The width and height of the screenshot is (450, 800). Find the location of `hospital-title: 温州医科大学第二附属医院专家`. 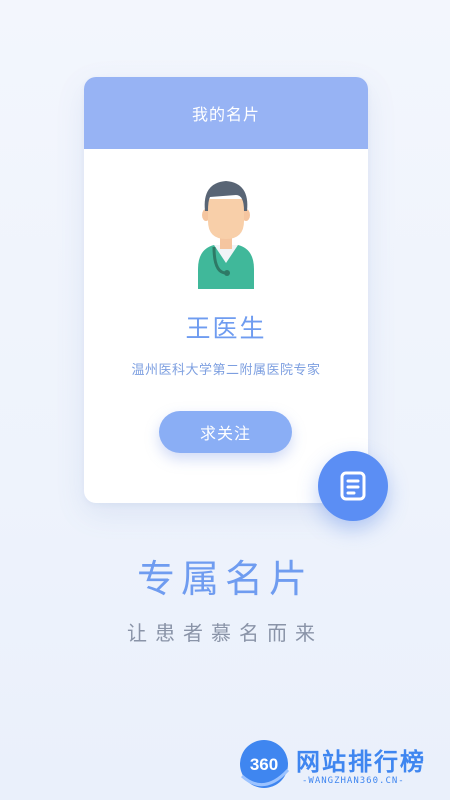

hospital-title: 温州医科大学第二附属医院专家 is located at coordinates (226, 370).